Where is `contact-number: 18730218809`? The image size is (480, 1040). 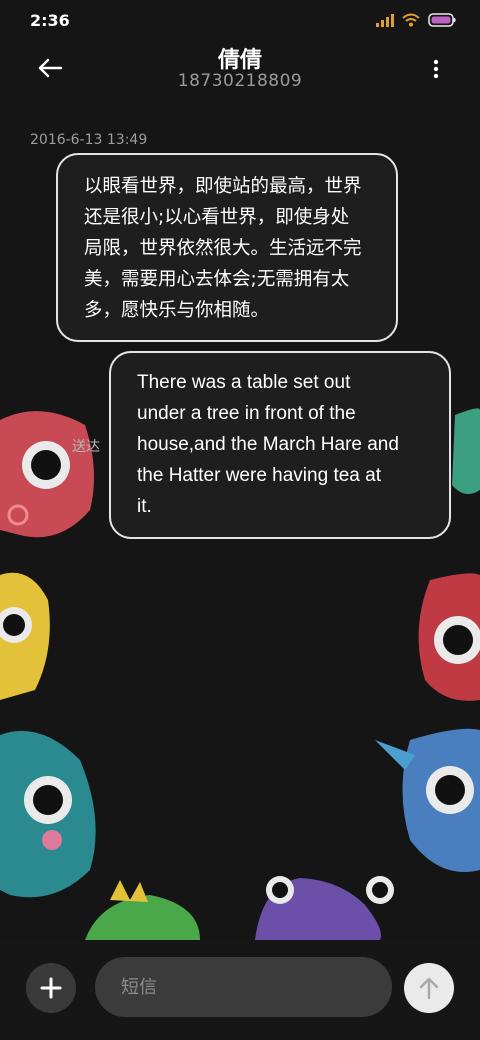 contact-number: 18730218809 is located at coordinates (240, 81).